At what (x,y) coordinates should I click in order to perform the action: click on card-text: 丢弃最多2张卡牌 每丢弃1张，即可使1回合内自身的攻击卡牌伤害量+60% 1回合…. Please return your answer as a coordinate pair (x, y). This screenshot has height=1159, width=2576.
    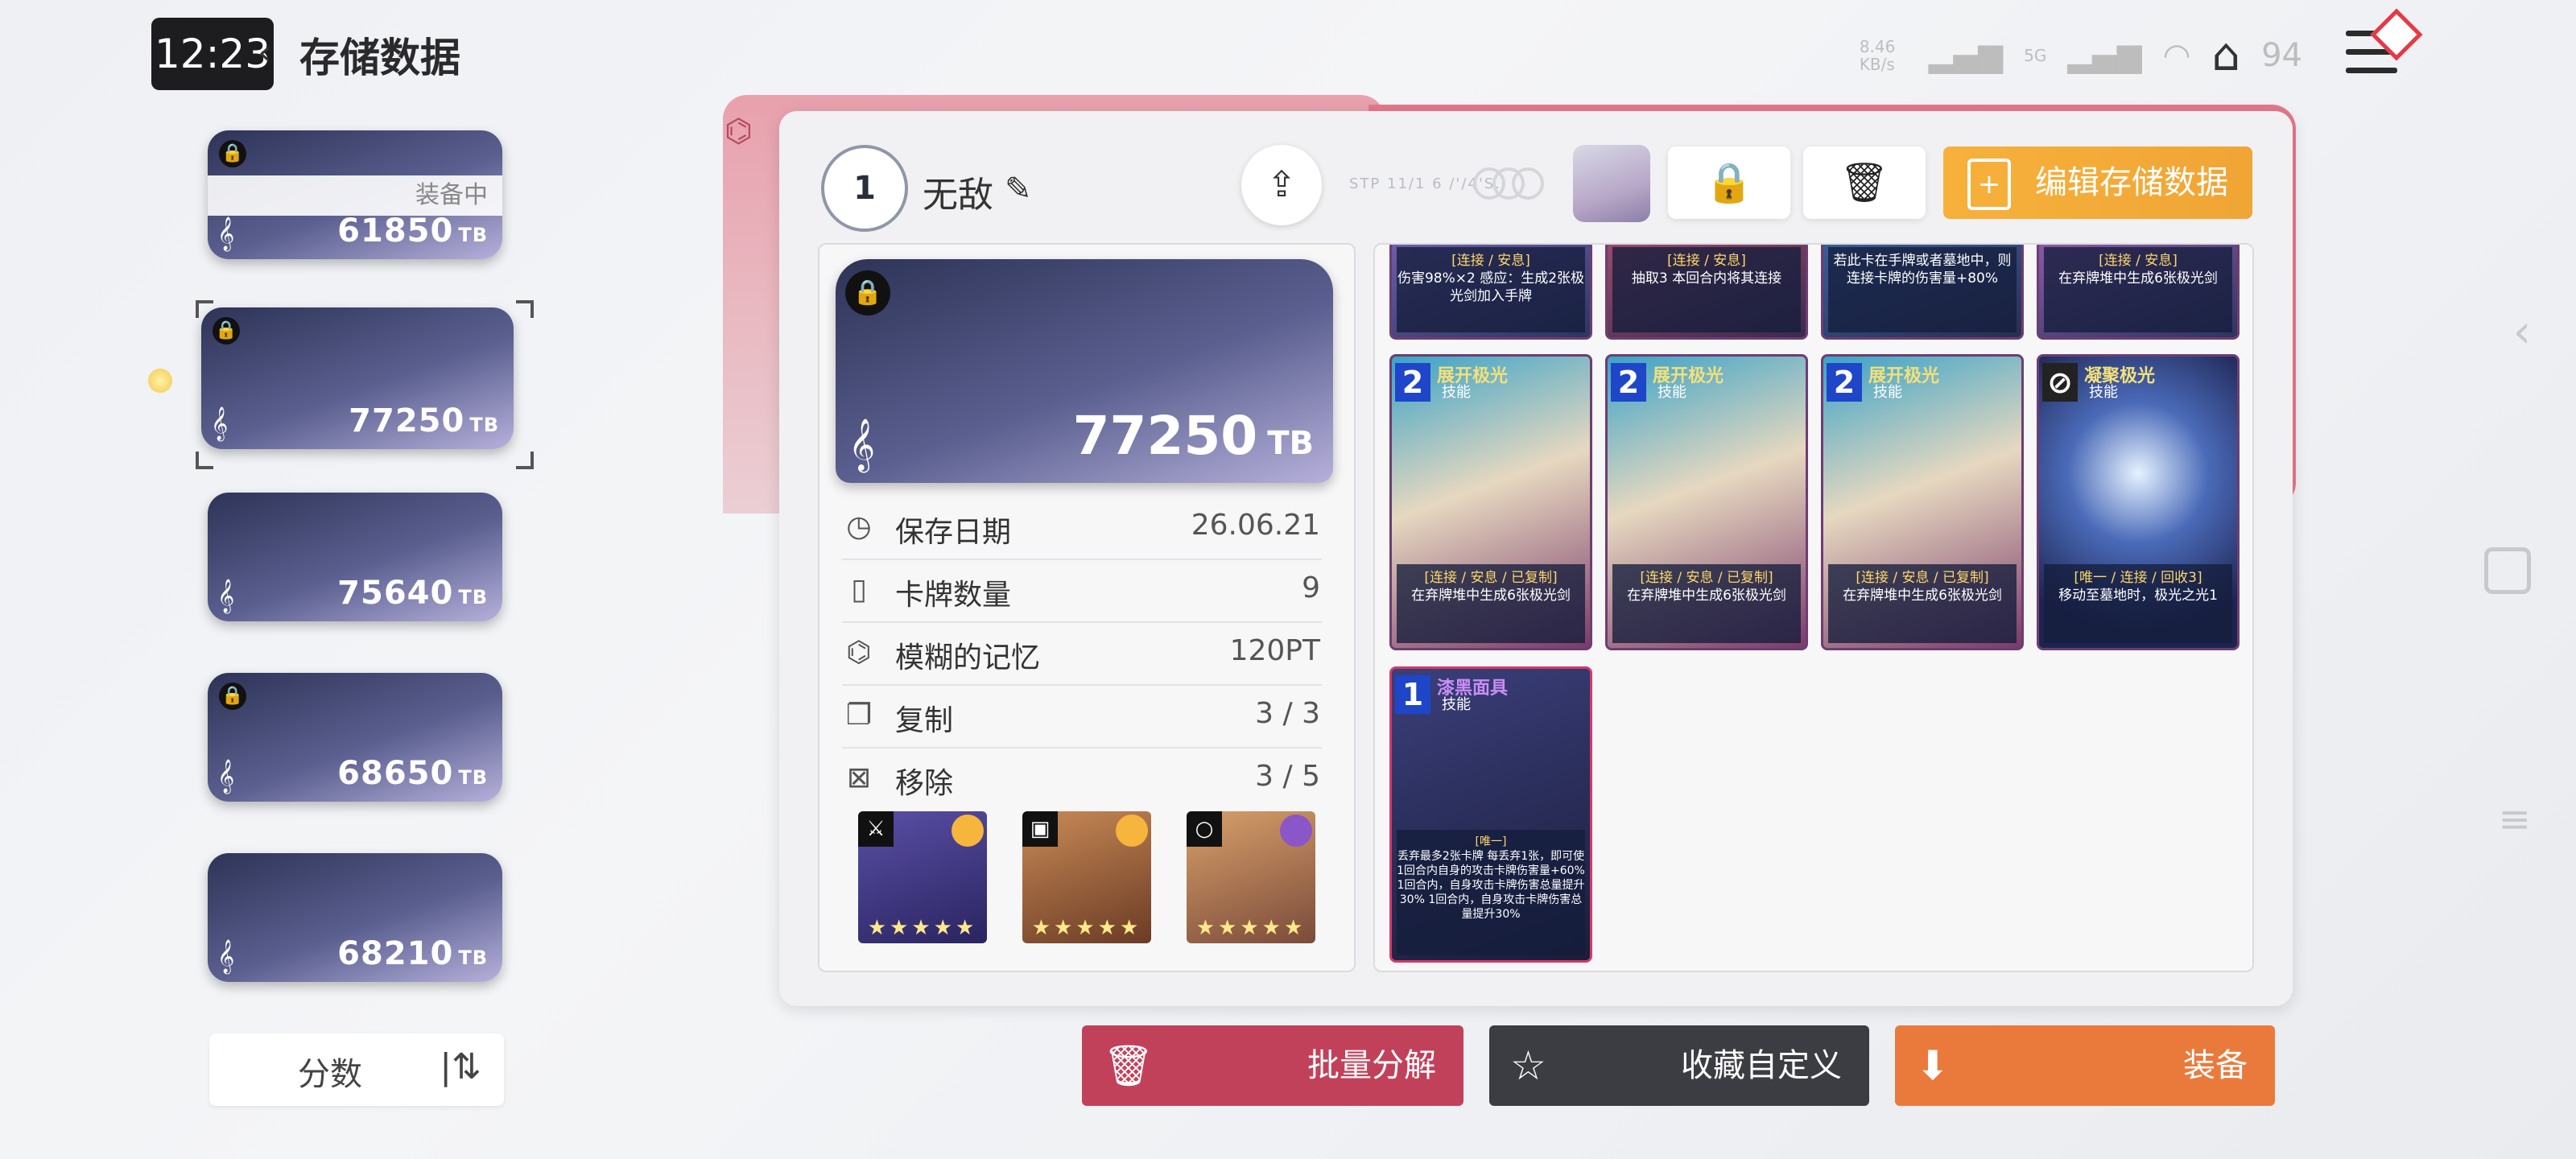
    Looking at the image, I should click on (1491, 885).